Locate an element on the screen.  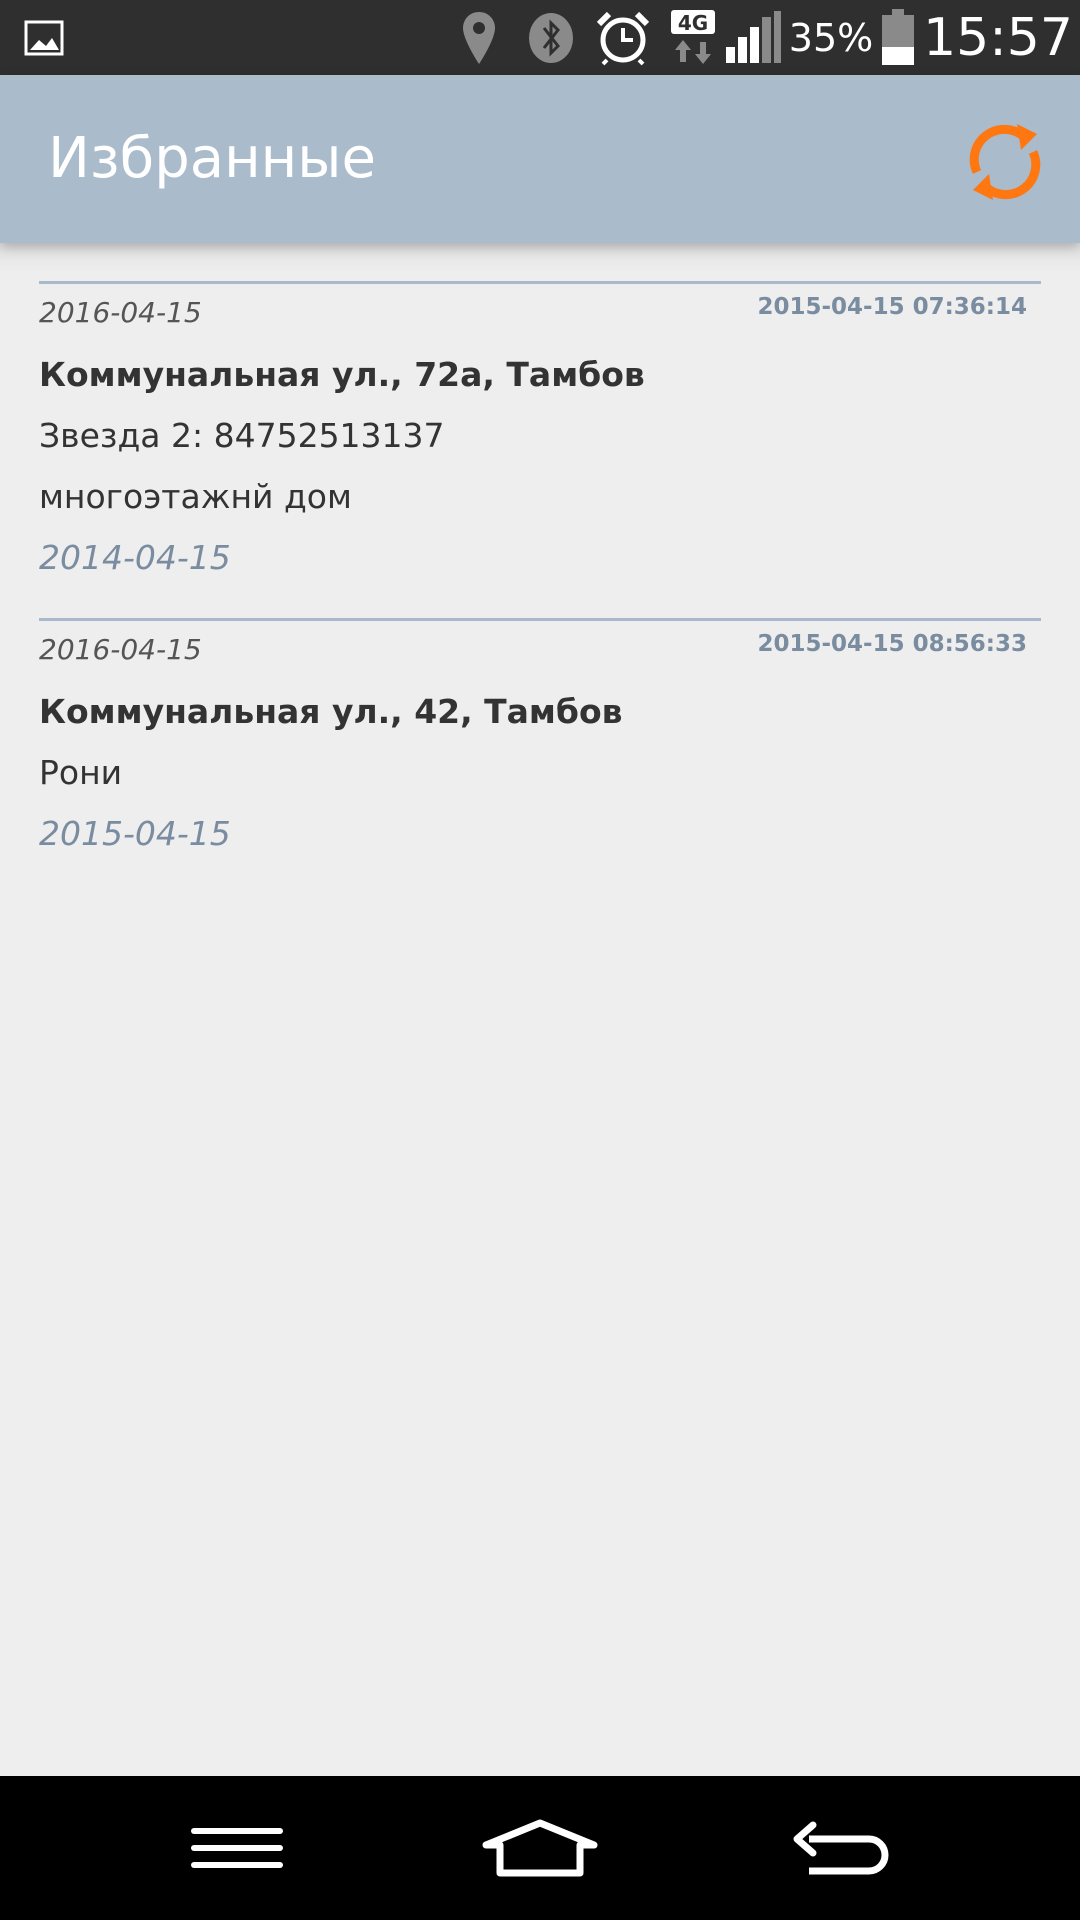
refresh-icon is located at coordinates (1005, 162).